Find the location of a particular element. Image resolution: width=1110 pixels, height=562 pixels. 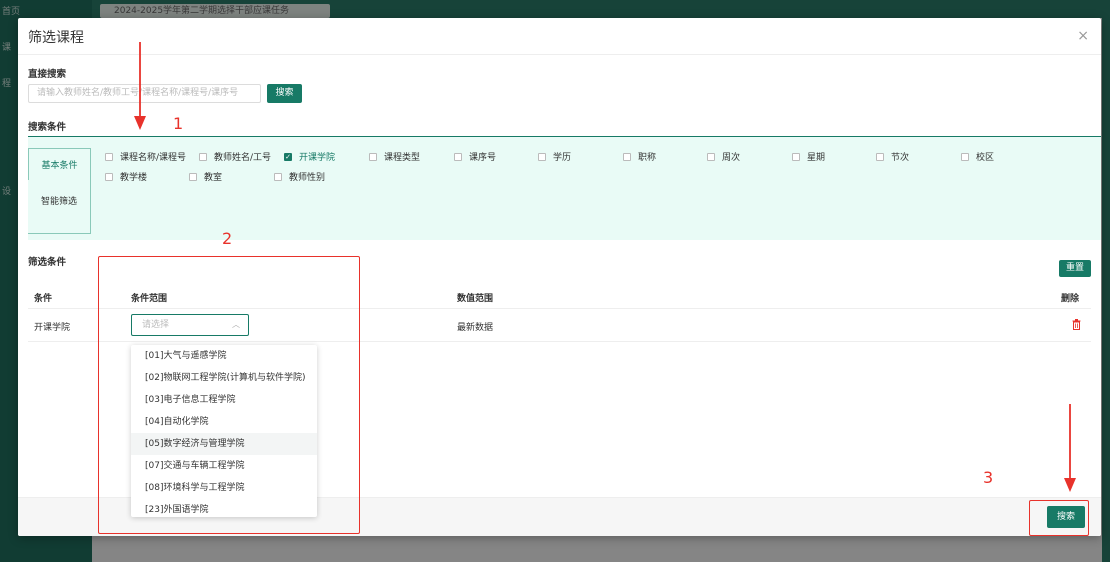

checkbox-label: 星期 is located at coordinates (816, 158).